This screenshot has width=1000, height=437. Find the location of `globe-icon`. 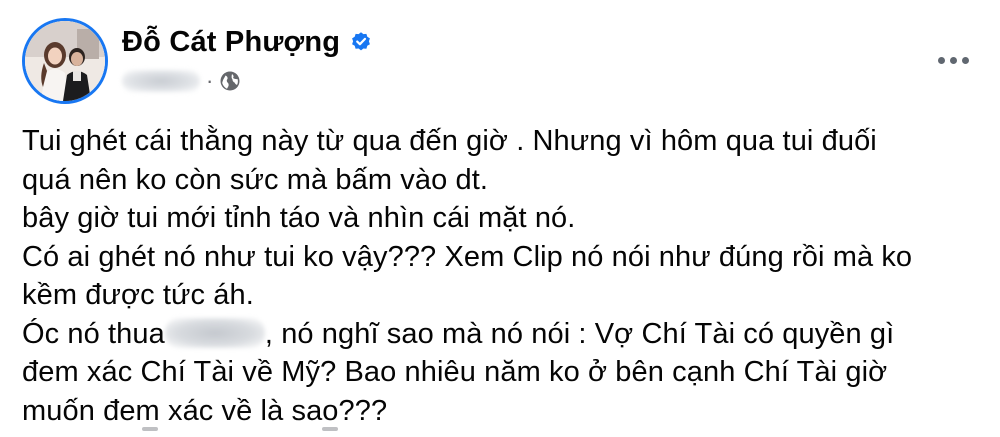

globe-icon is located at coordinates (230, 81).